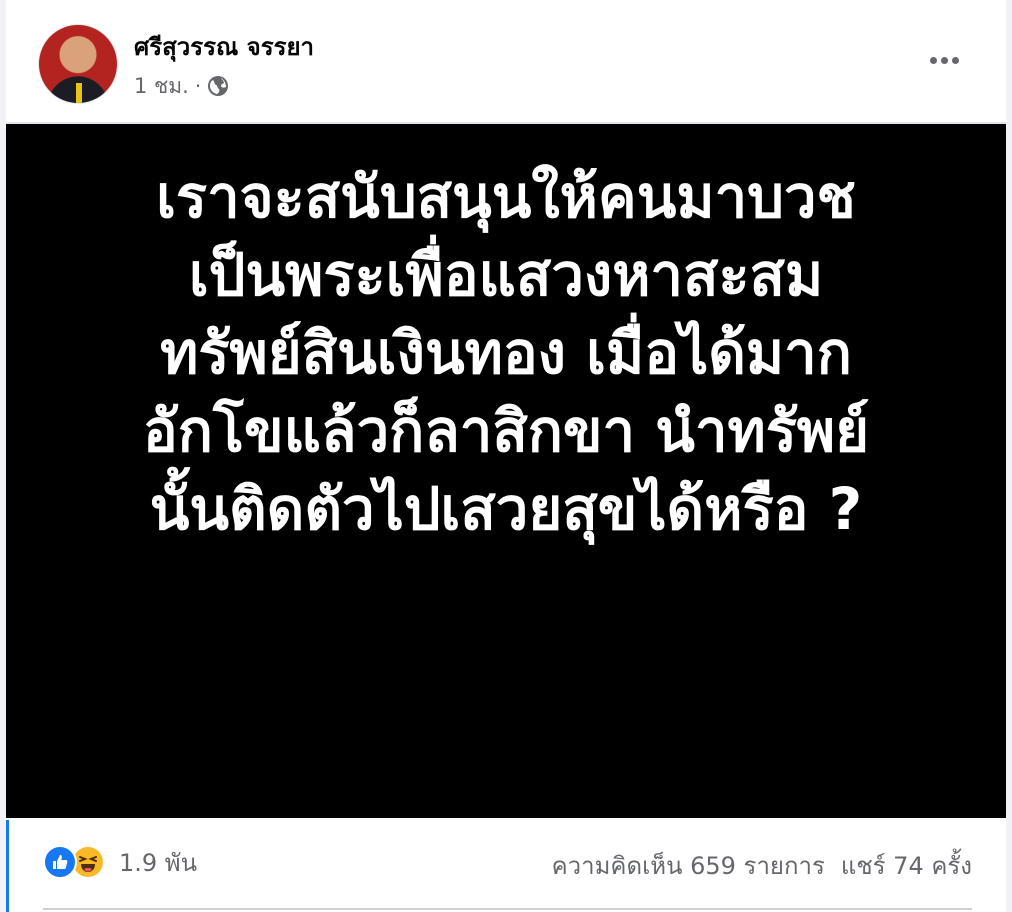 Image resolution: width=1012 pixels, height=912 pixels. Describe the element at coordinates (506, 197) in the screenshot. I see `image-text-line: เราจะสนับสนุนให้คนมาบวช` at that location.